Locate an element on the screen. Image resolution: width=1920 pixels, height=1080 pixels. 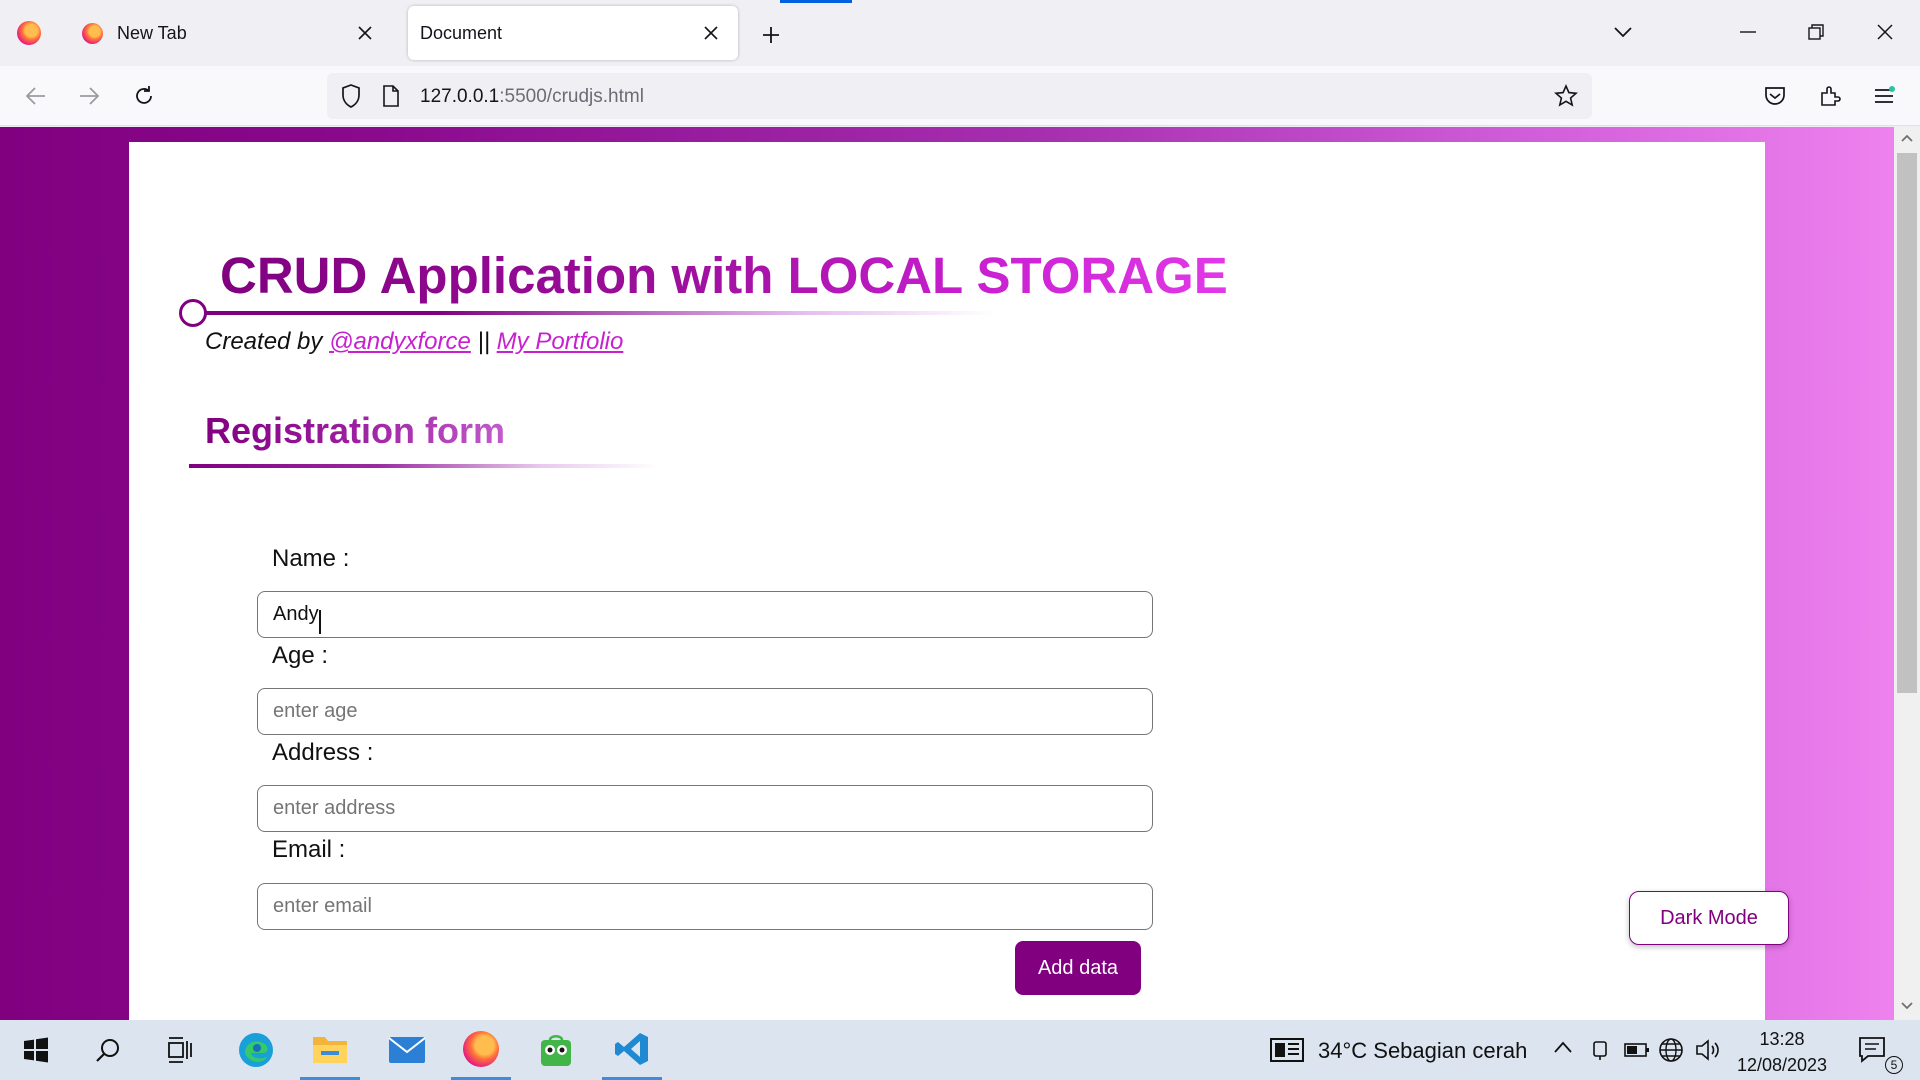
notification-count-badge: 5 is located at coordinates (1894, 1065).